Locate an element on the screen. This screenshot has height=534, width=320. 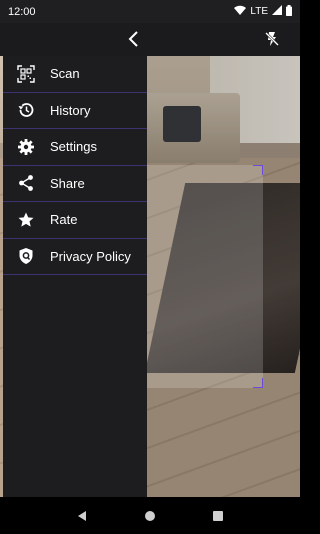
menu-item-label: Scan is located at coordinates (65, 74).